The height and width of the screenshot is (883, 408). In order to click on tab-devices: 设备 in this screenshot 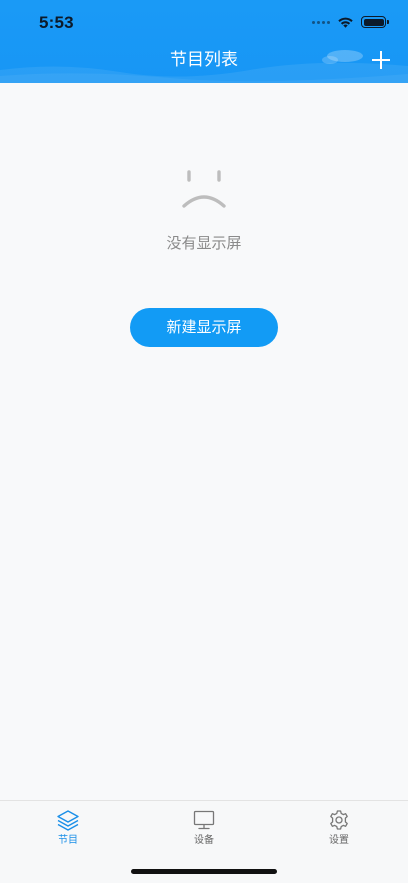, I will do `click(204, 831)`.